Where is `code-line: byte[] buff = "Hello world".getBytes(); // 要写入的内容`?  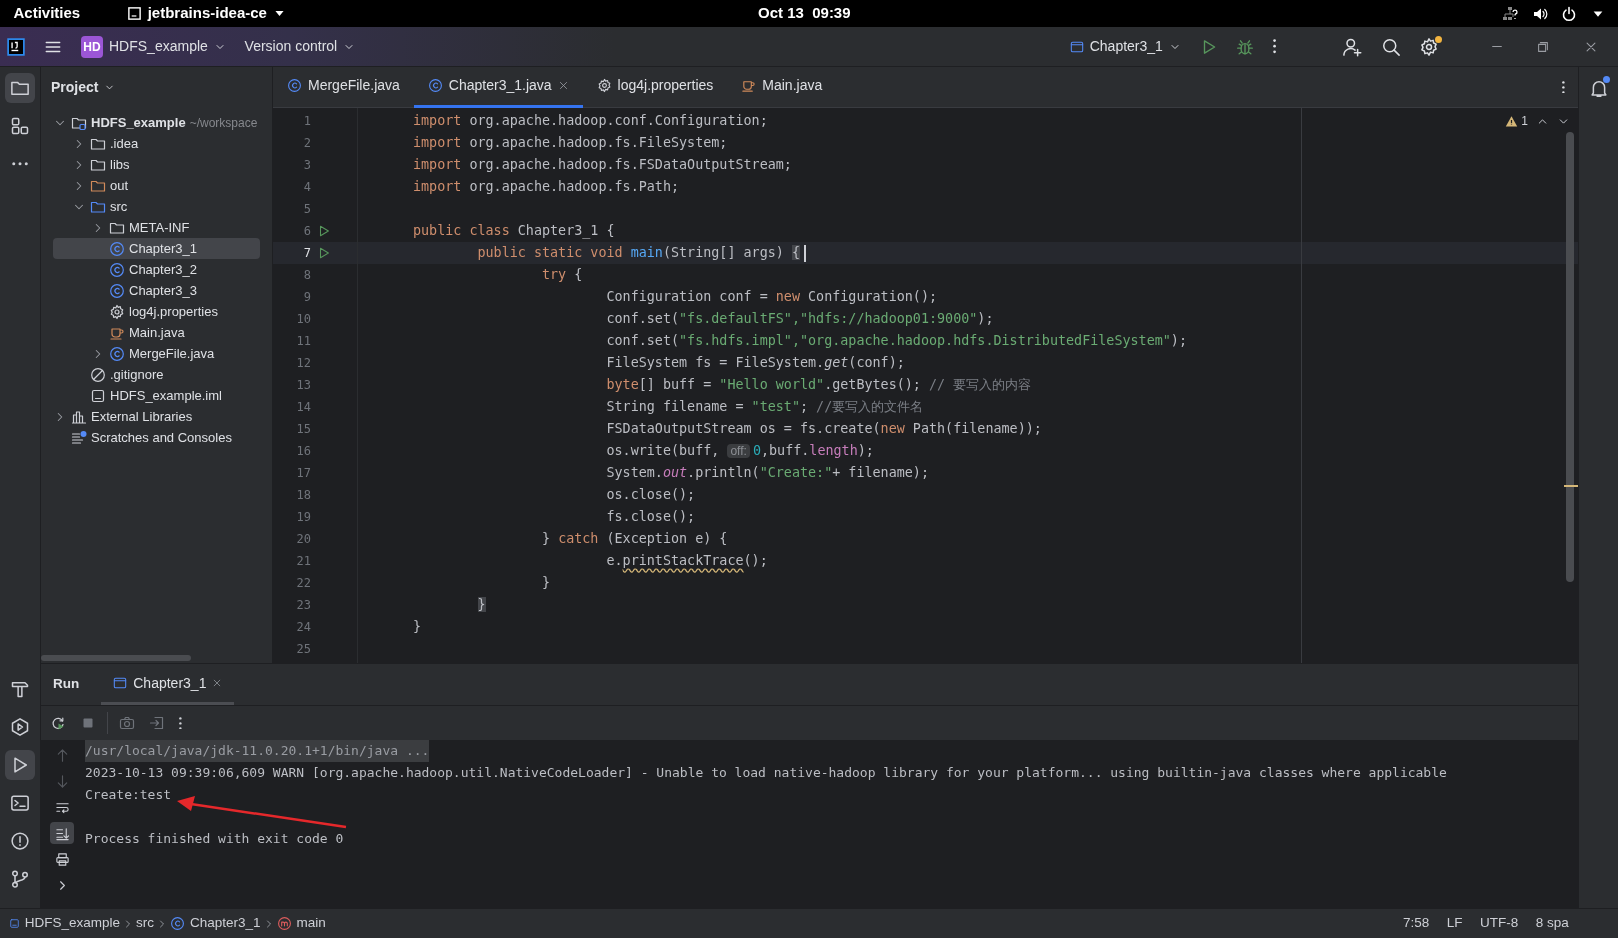
code-line: byte[] buff = "Hello world".getBytes(); // 要写入的内容 is located at coordinates (818, 385).